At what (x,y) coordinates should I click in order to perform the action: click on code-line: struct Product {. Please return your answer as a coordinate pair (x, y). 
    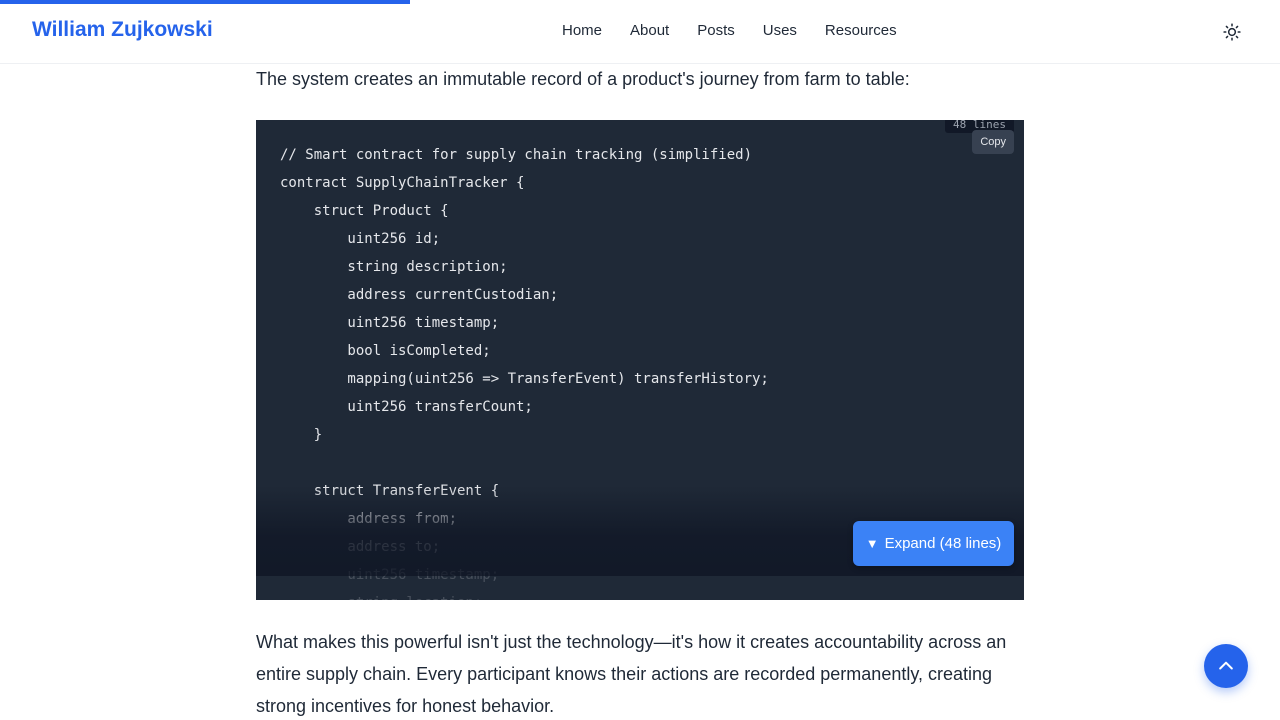
    Looking at the image, I should click on (364, 211).